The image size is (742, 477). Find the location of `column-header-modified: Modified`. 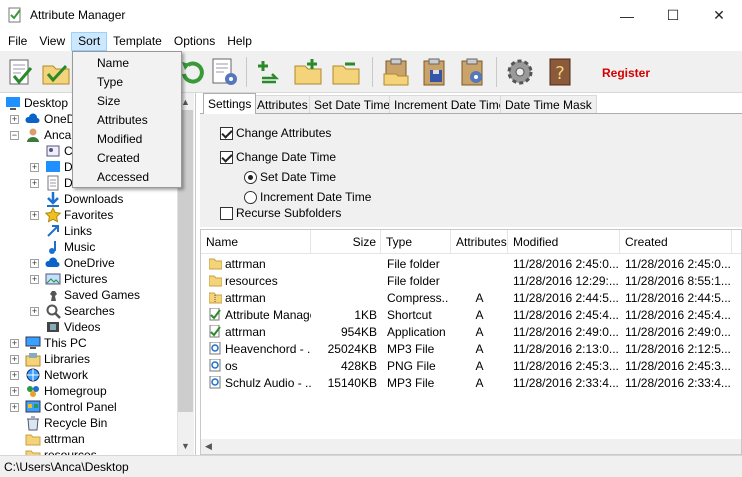

column-header-modified: Modified is located at coordinates (564, 242).